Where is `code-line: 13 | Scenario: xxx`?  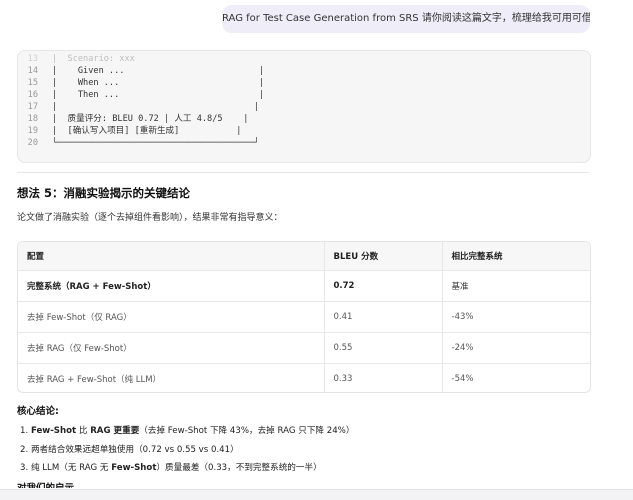 code-line: 13 | Scenario: xxx is located at coordinates (81, 59).